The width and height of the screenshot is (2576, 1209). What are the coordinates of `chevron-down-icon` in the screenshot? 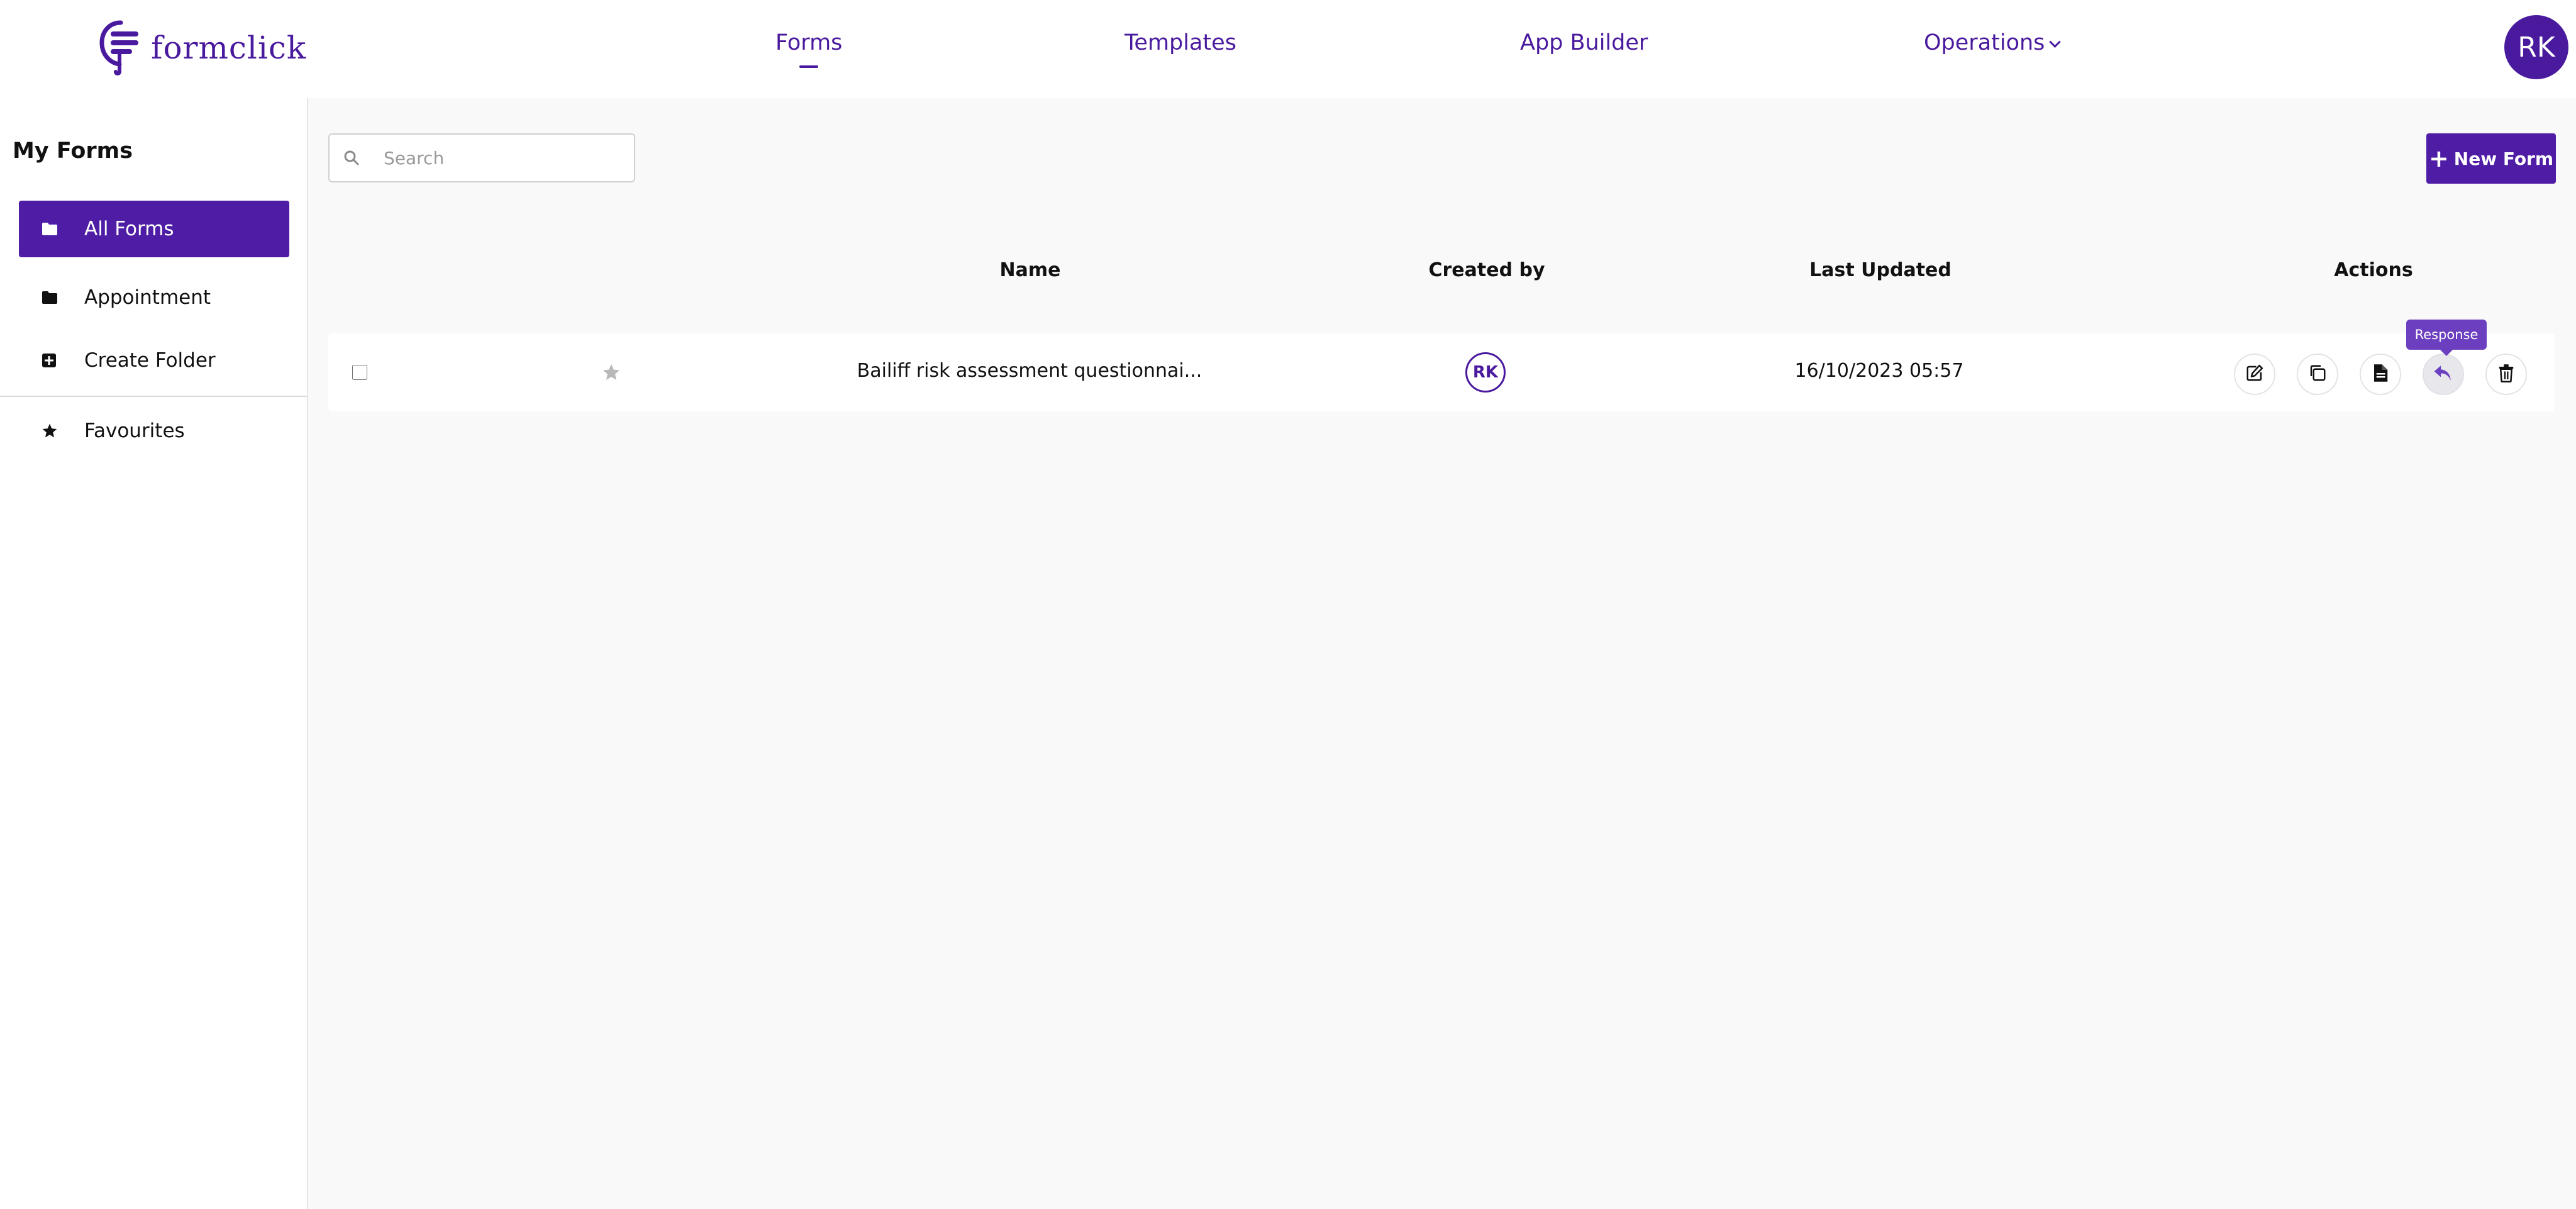 It's located at (2055, 42).